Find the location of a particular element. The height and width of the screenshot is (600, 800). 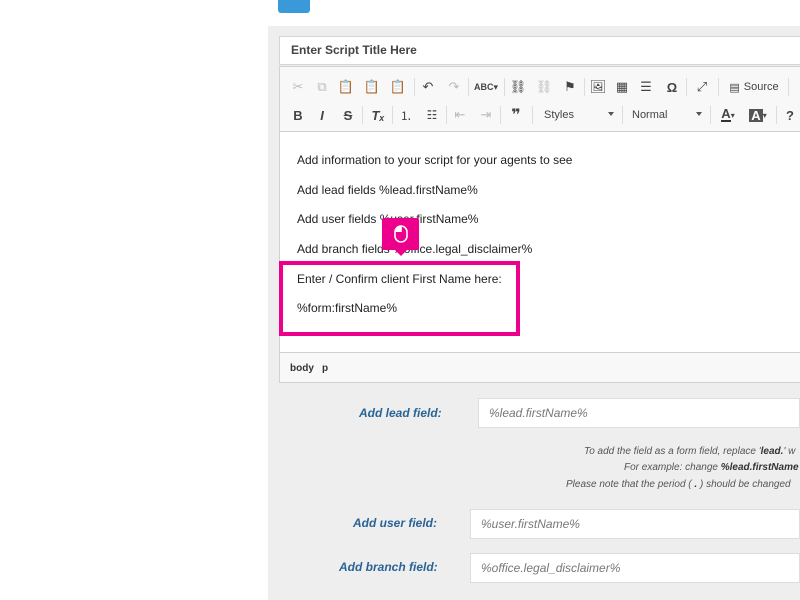

format-label: Normal is located at coordinates (650, 115).